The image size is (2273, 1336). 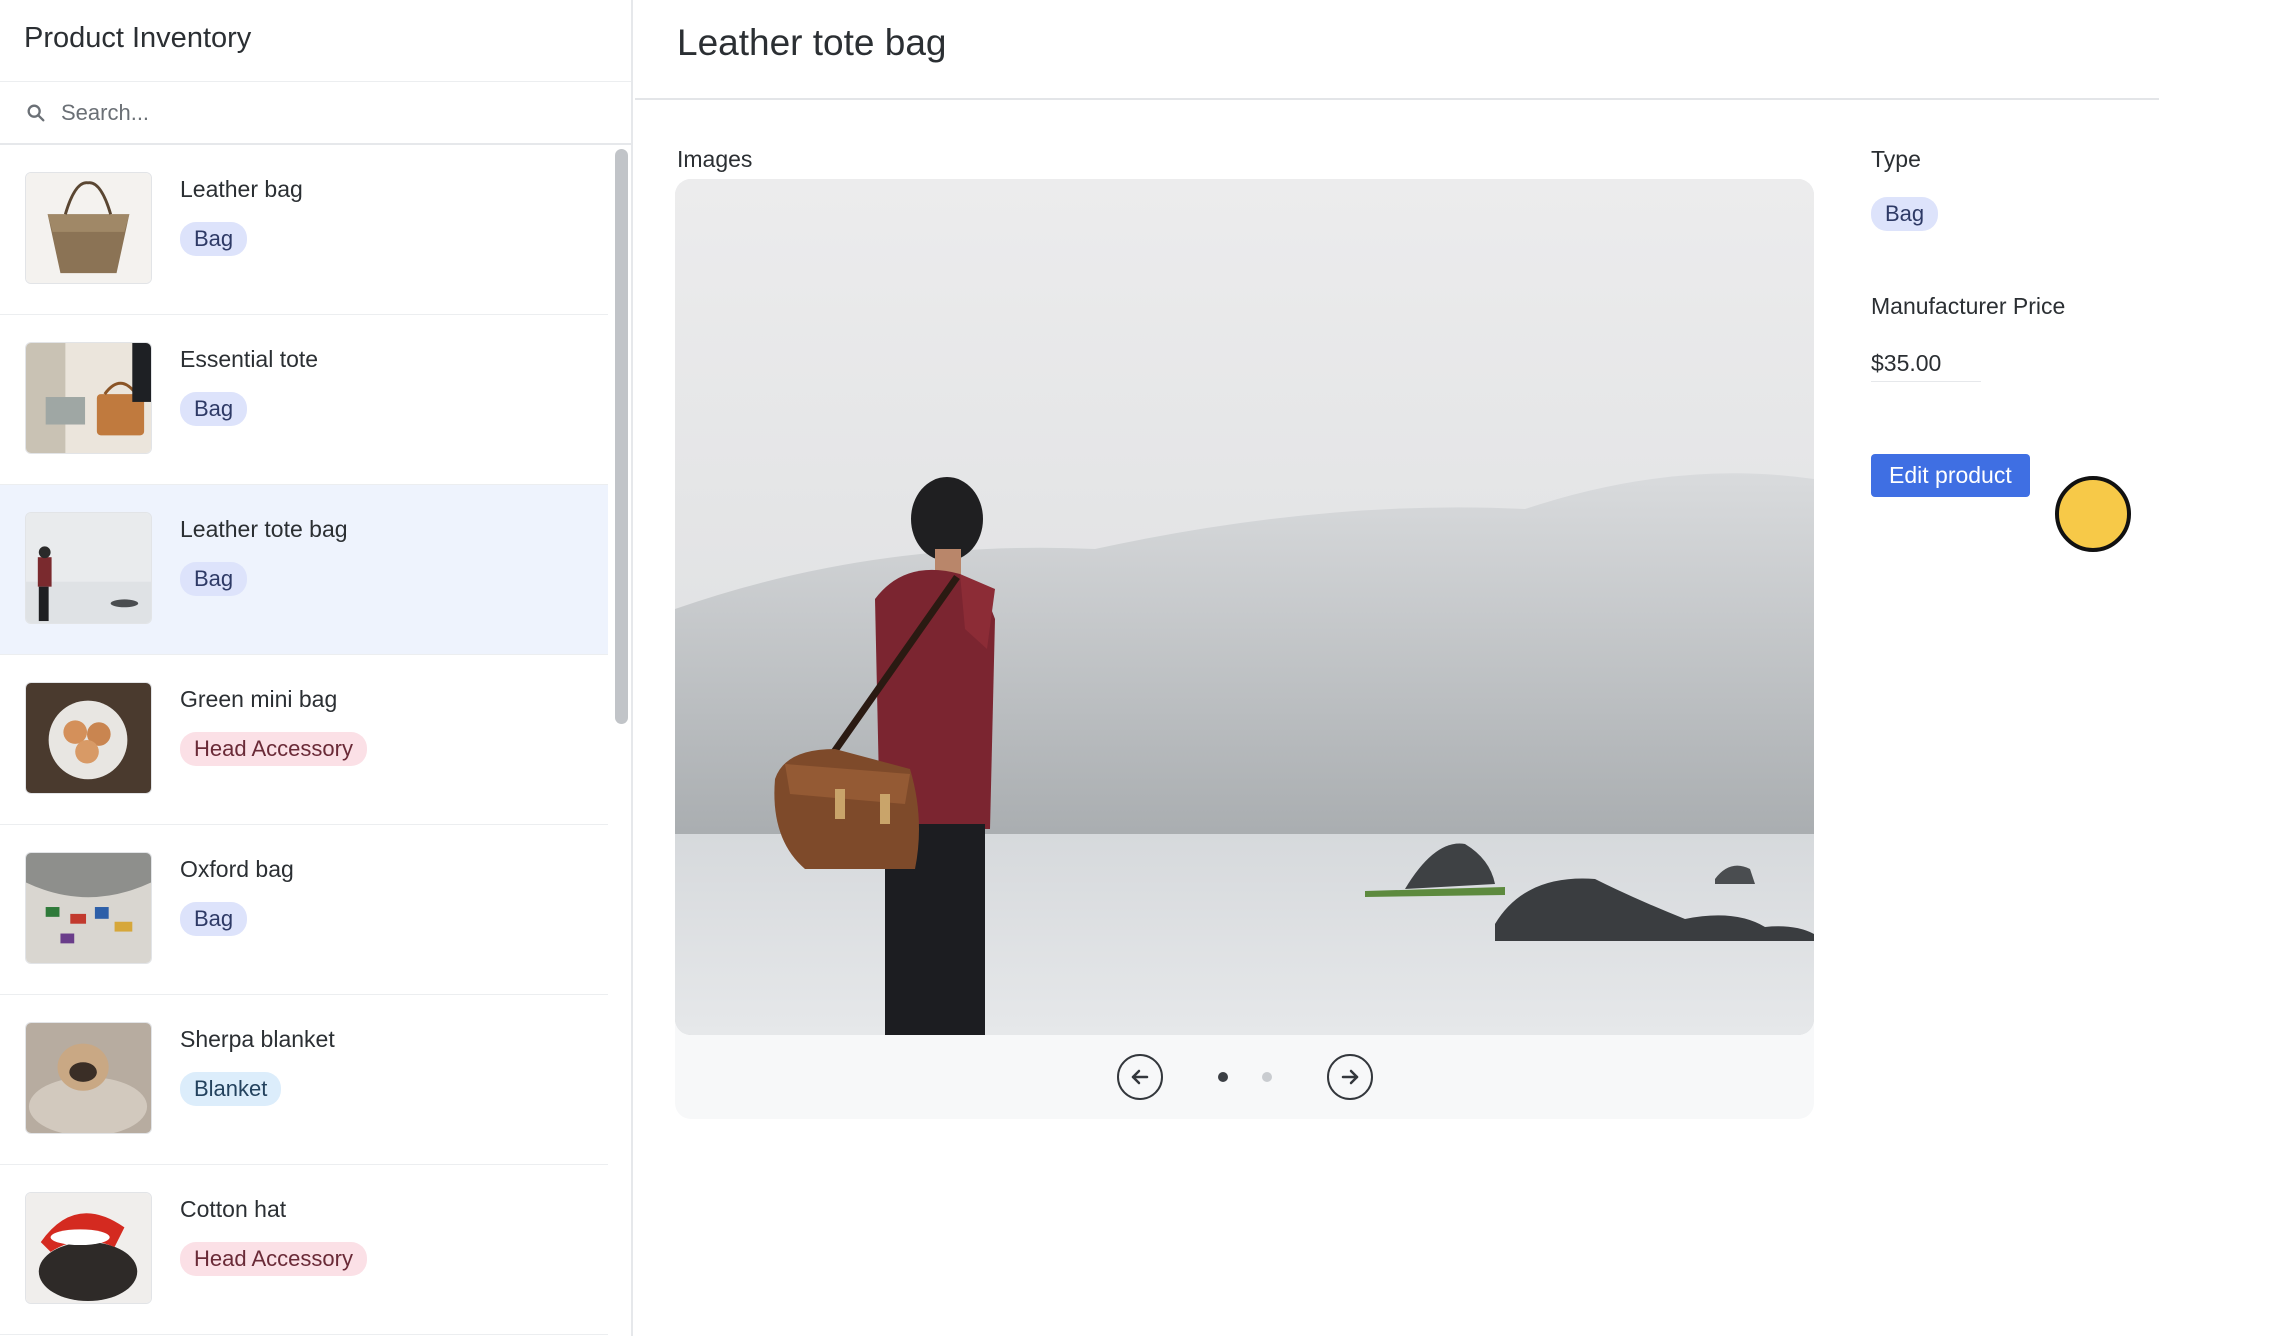 I want to click on list-item: Sherpa blanket Blanket, so click(x=304, y=1080).